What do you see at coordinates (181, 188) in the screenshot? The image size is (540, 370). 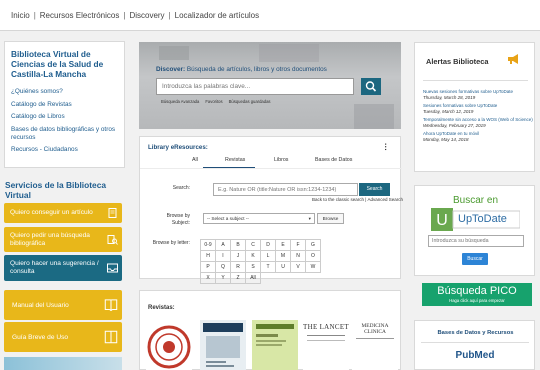 I see `search-label: Search:` at bounding box center [181, 188].